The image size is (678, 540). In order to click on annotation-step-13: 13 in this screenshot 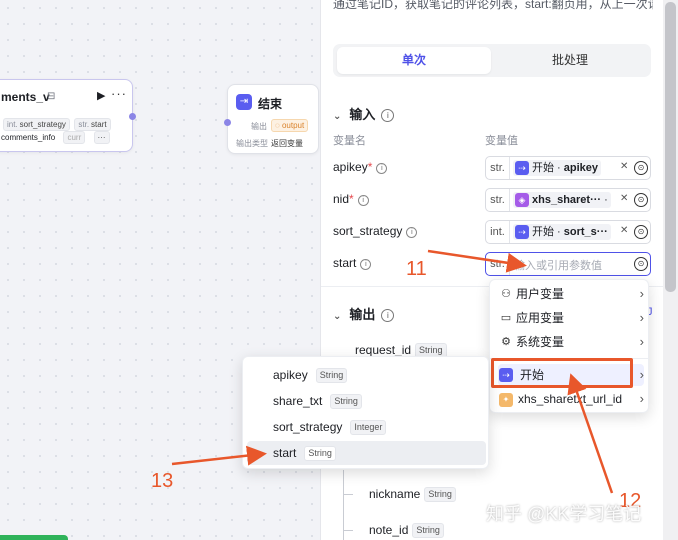, I will do `click(162, 481)`.